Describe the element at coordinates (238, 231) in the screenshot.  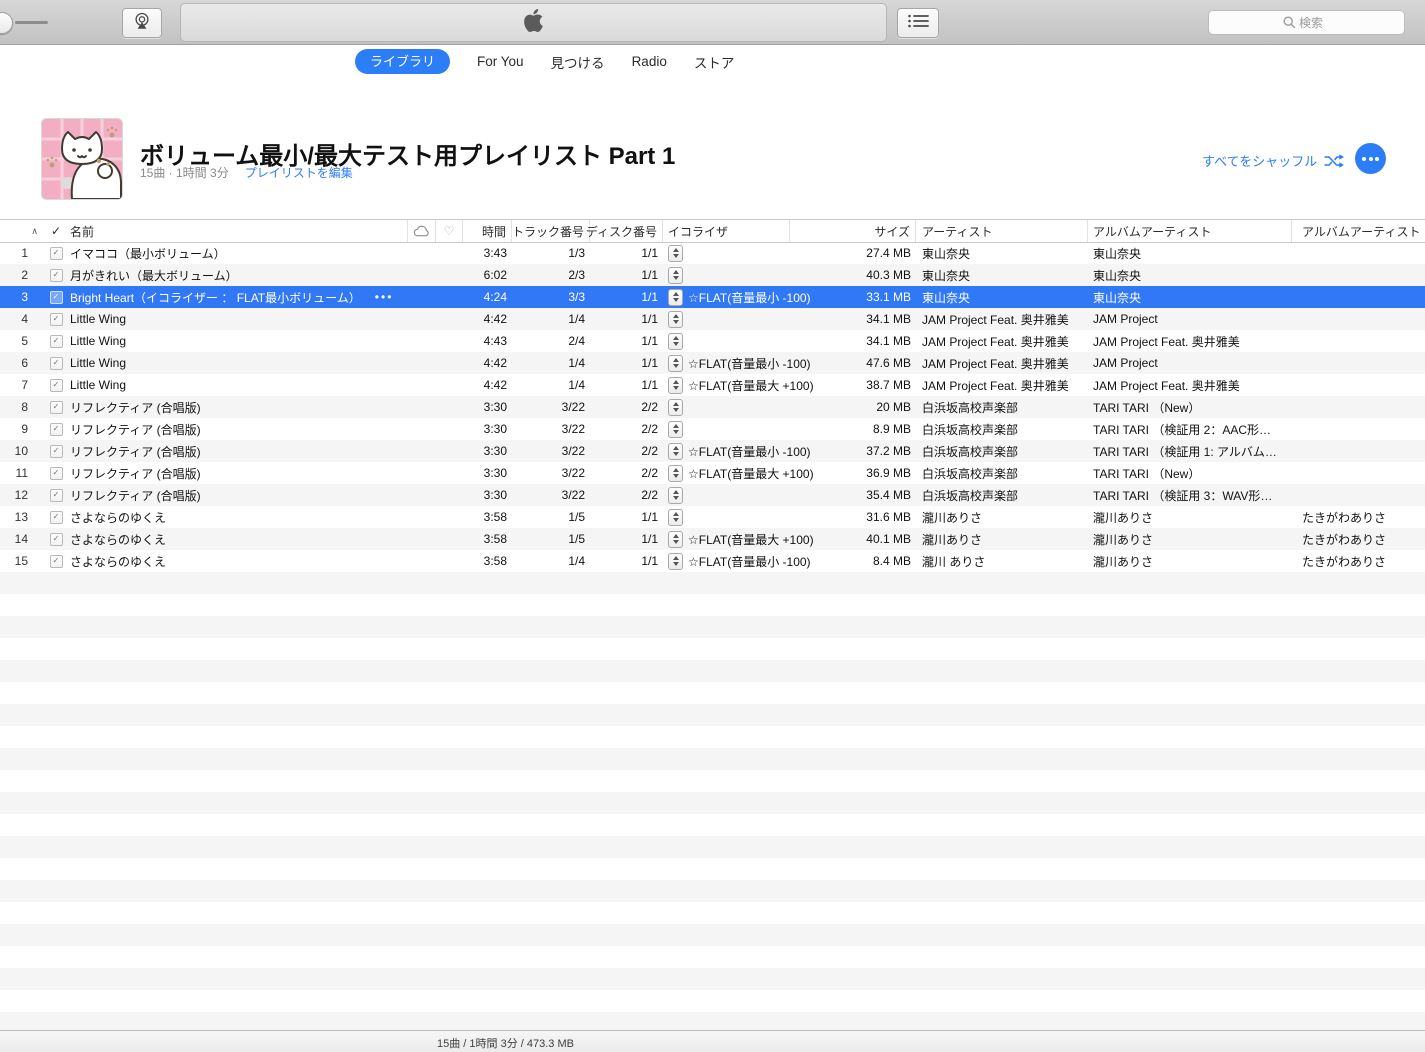
I see `header-name: 名前` at that location.